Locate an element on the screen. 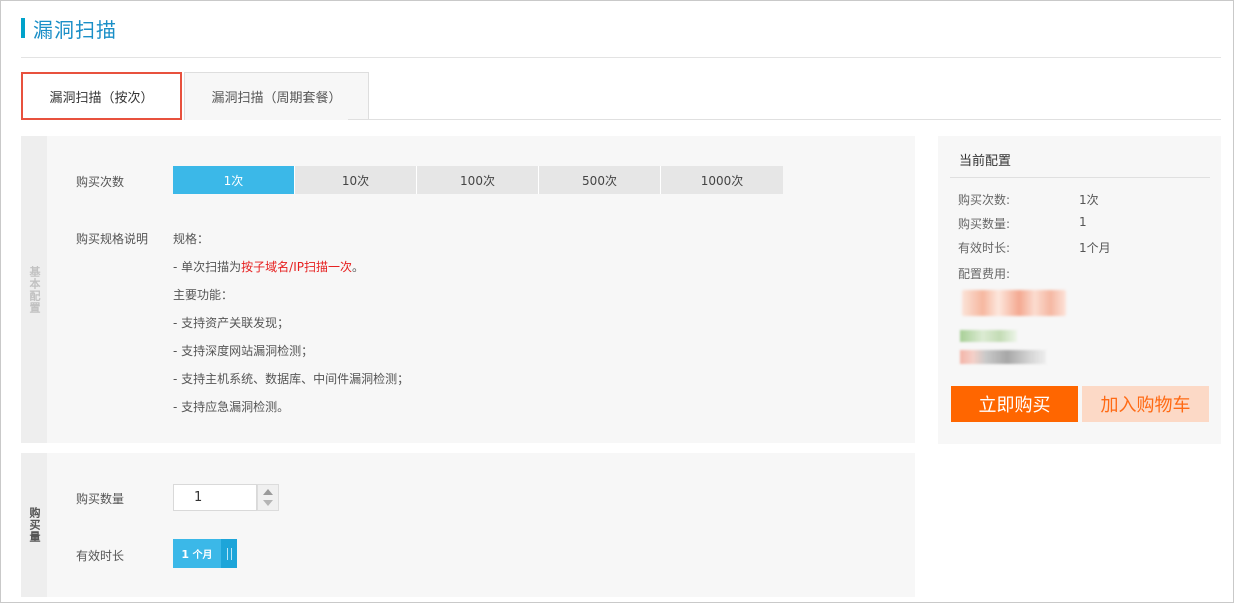 The height and width of the screenshot is (603, 1234). promo-text-blurred is located at coordinates (988, 336).